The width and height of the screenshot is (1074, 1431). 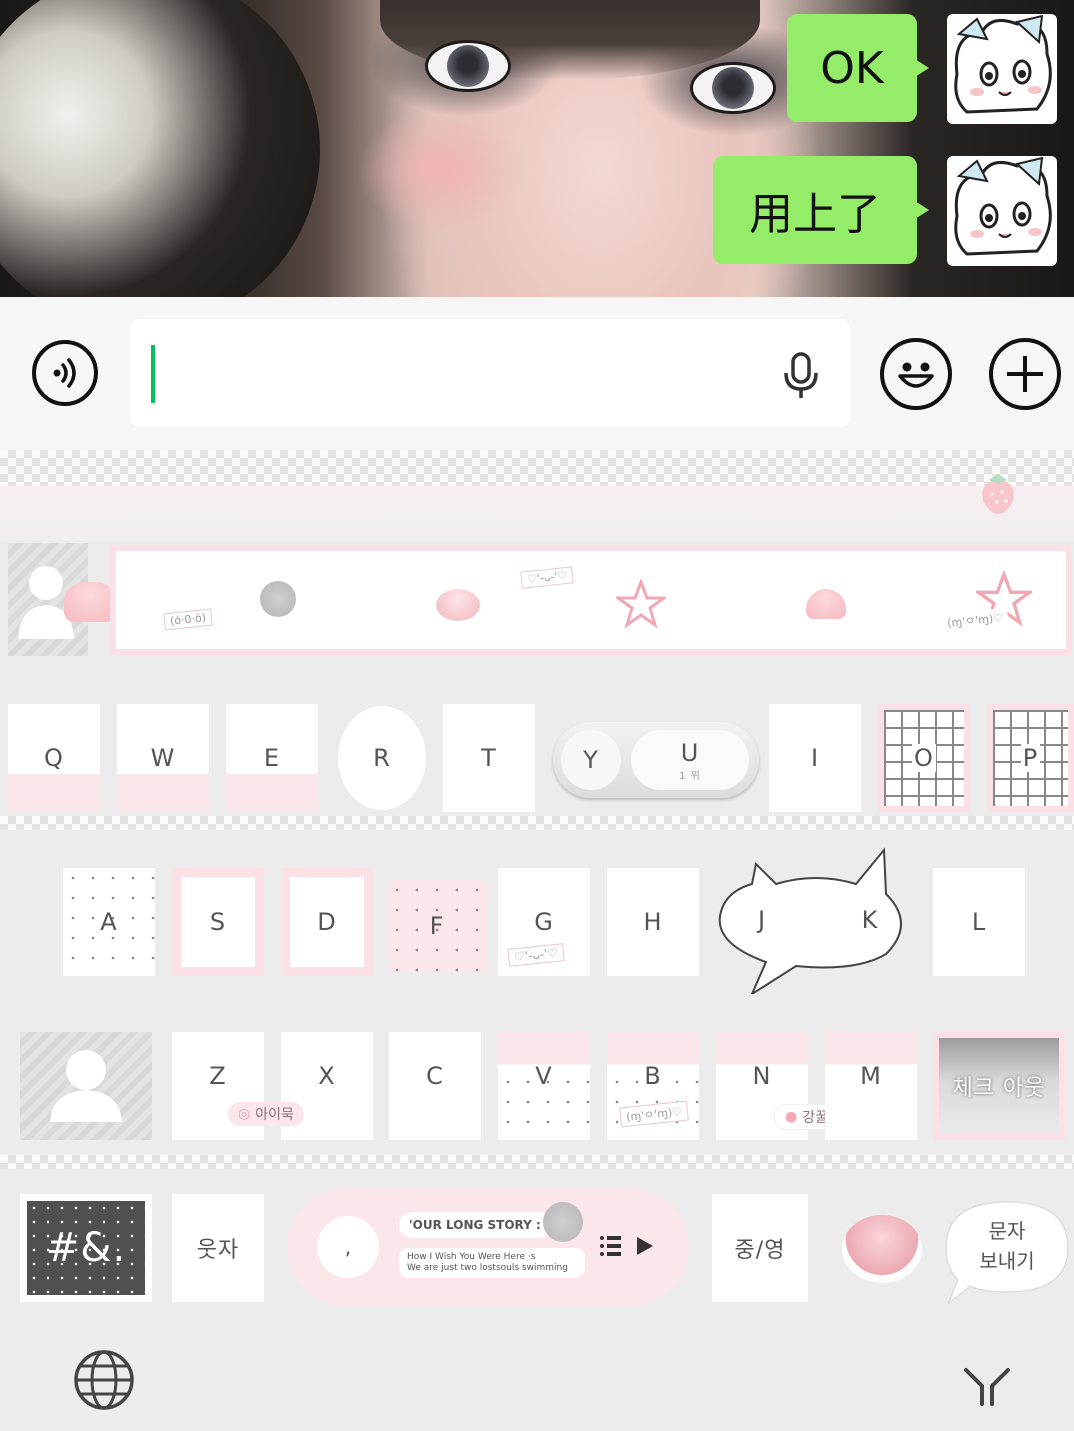 I want to click on z-tag: ◎ 아이묵, so click(x=266, y=1114).